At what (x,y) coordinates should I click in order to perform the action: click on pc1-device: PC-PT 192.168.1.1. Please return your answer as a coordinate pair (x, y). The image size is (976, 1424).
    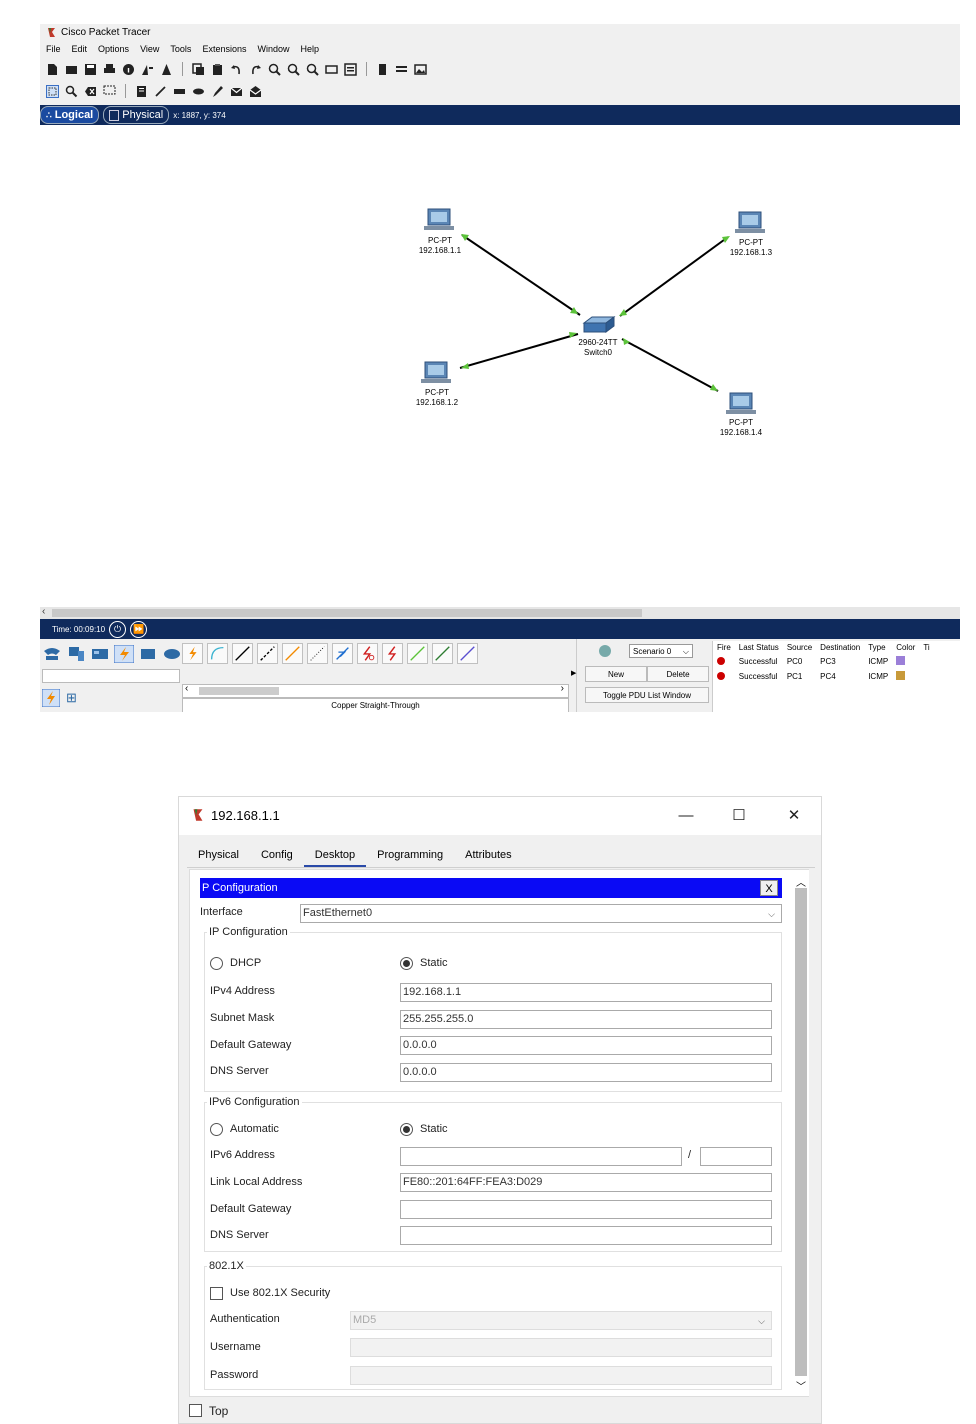
    Looking at the image, I should click on (440, 231).